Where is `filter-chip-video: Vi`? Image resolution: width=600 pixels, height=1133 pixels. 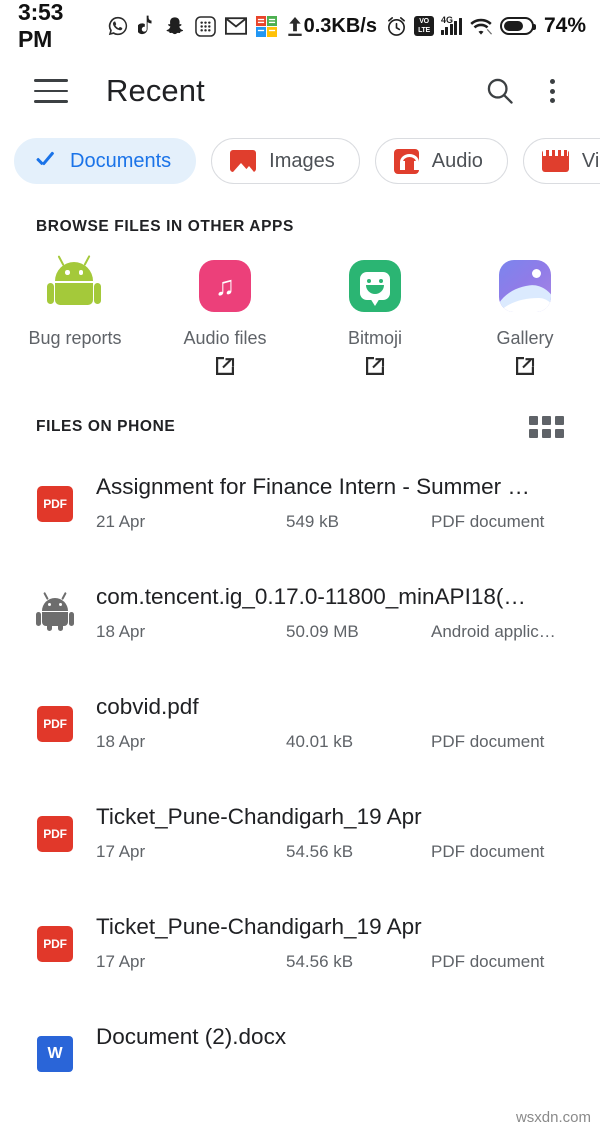
filter-chip-video: Vi is located at coordinates (561, 161).